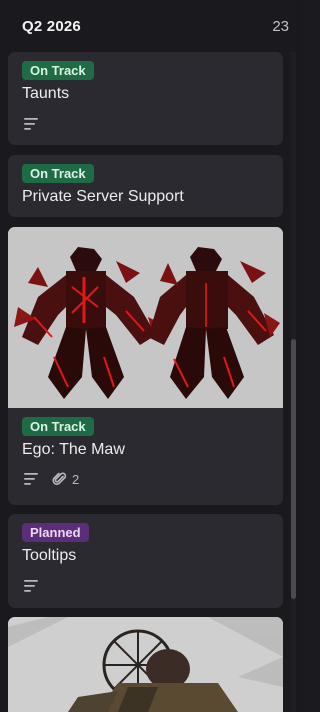 The image size is (320, 712). Describe the element at coordinates (73, 449) in the screenshot. I see `card-title: Ego: The Maw` at that location.